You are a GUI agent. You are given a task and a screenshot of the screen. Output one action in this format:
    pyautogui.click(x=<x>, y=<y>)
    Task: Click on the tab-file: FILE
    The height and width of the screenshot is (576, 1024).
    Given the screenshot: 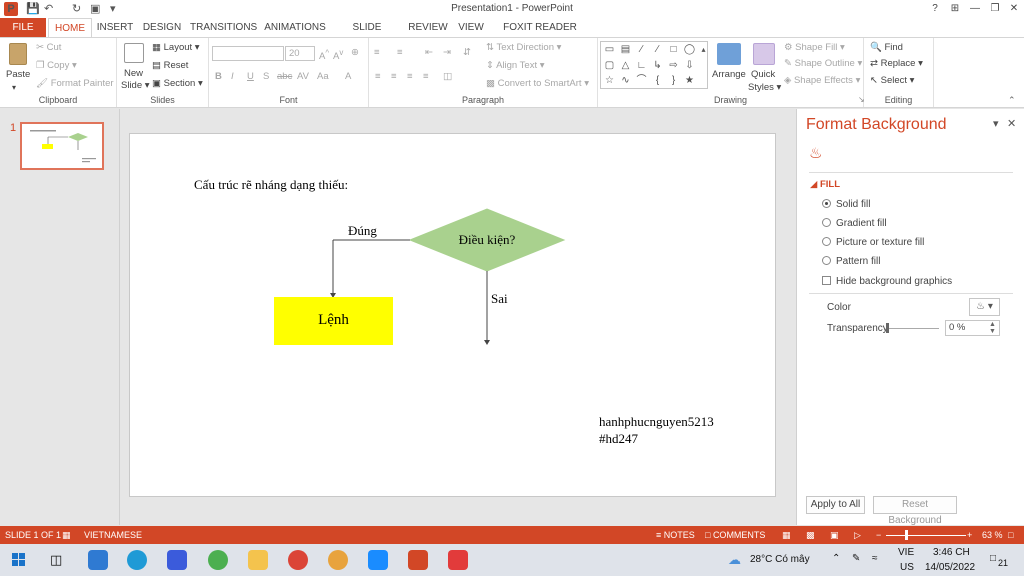 What is the action you would take?
    pyautogui.click(x=23, y=27)
    